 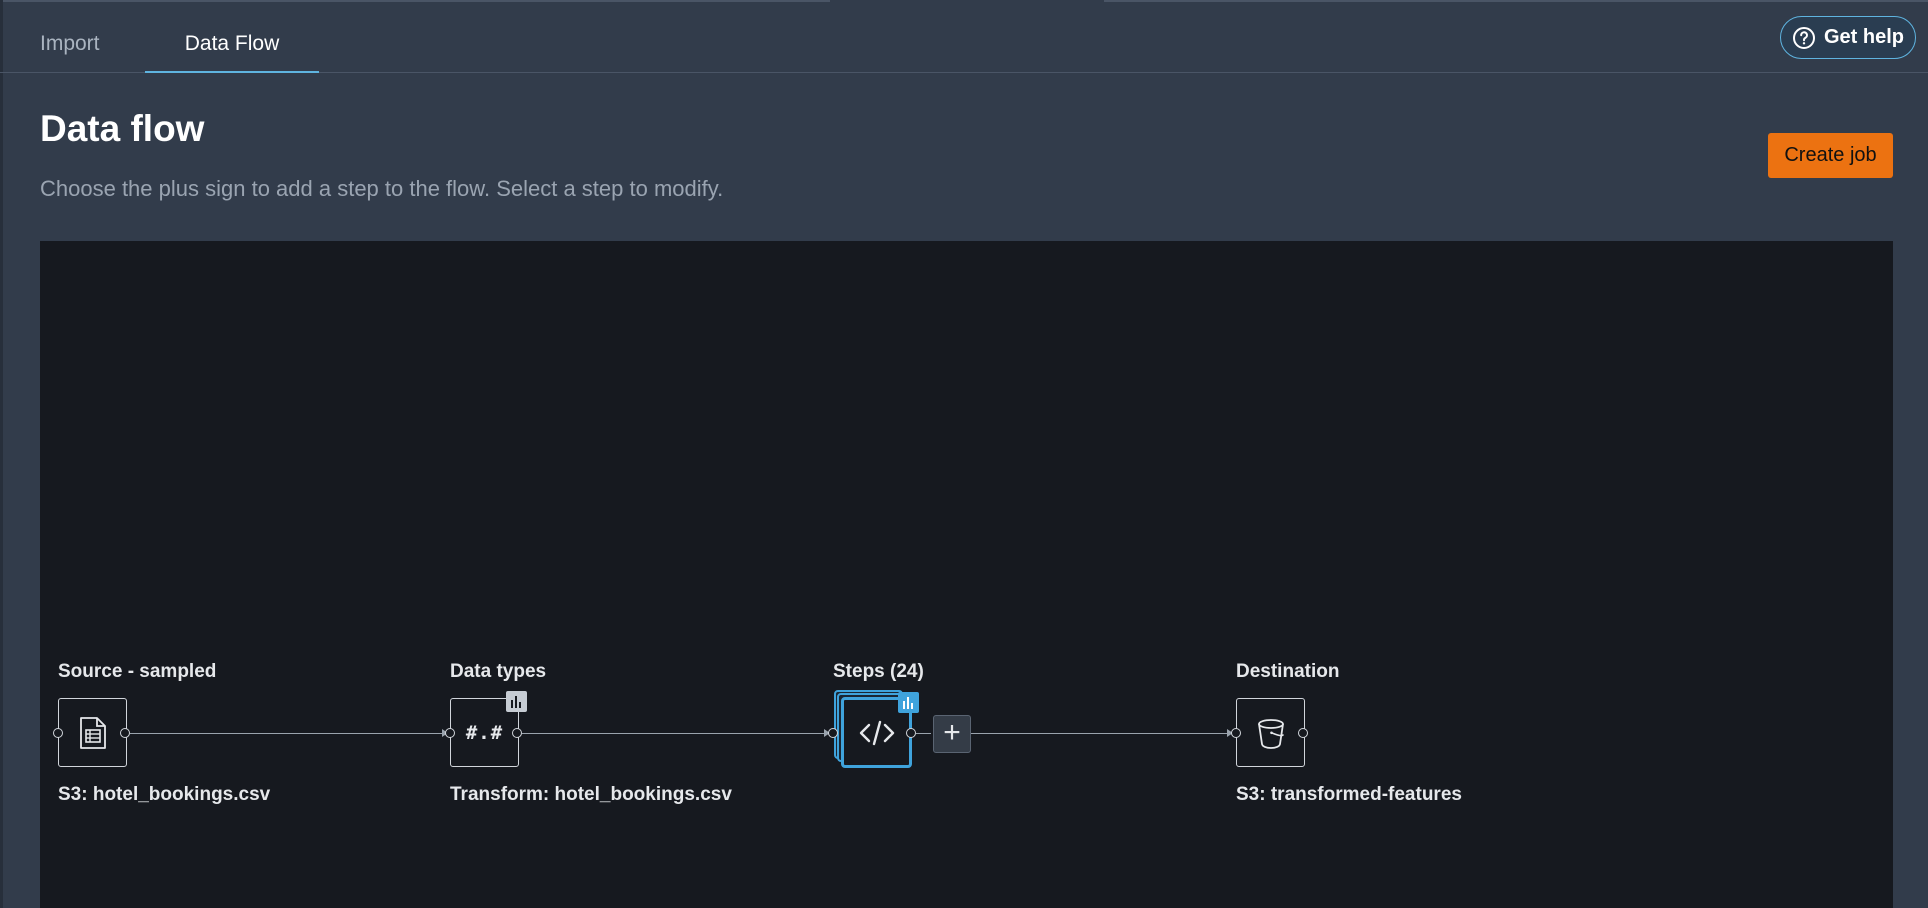 I want to click on left-edge, so click(x=1, y=454).